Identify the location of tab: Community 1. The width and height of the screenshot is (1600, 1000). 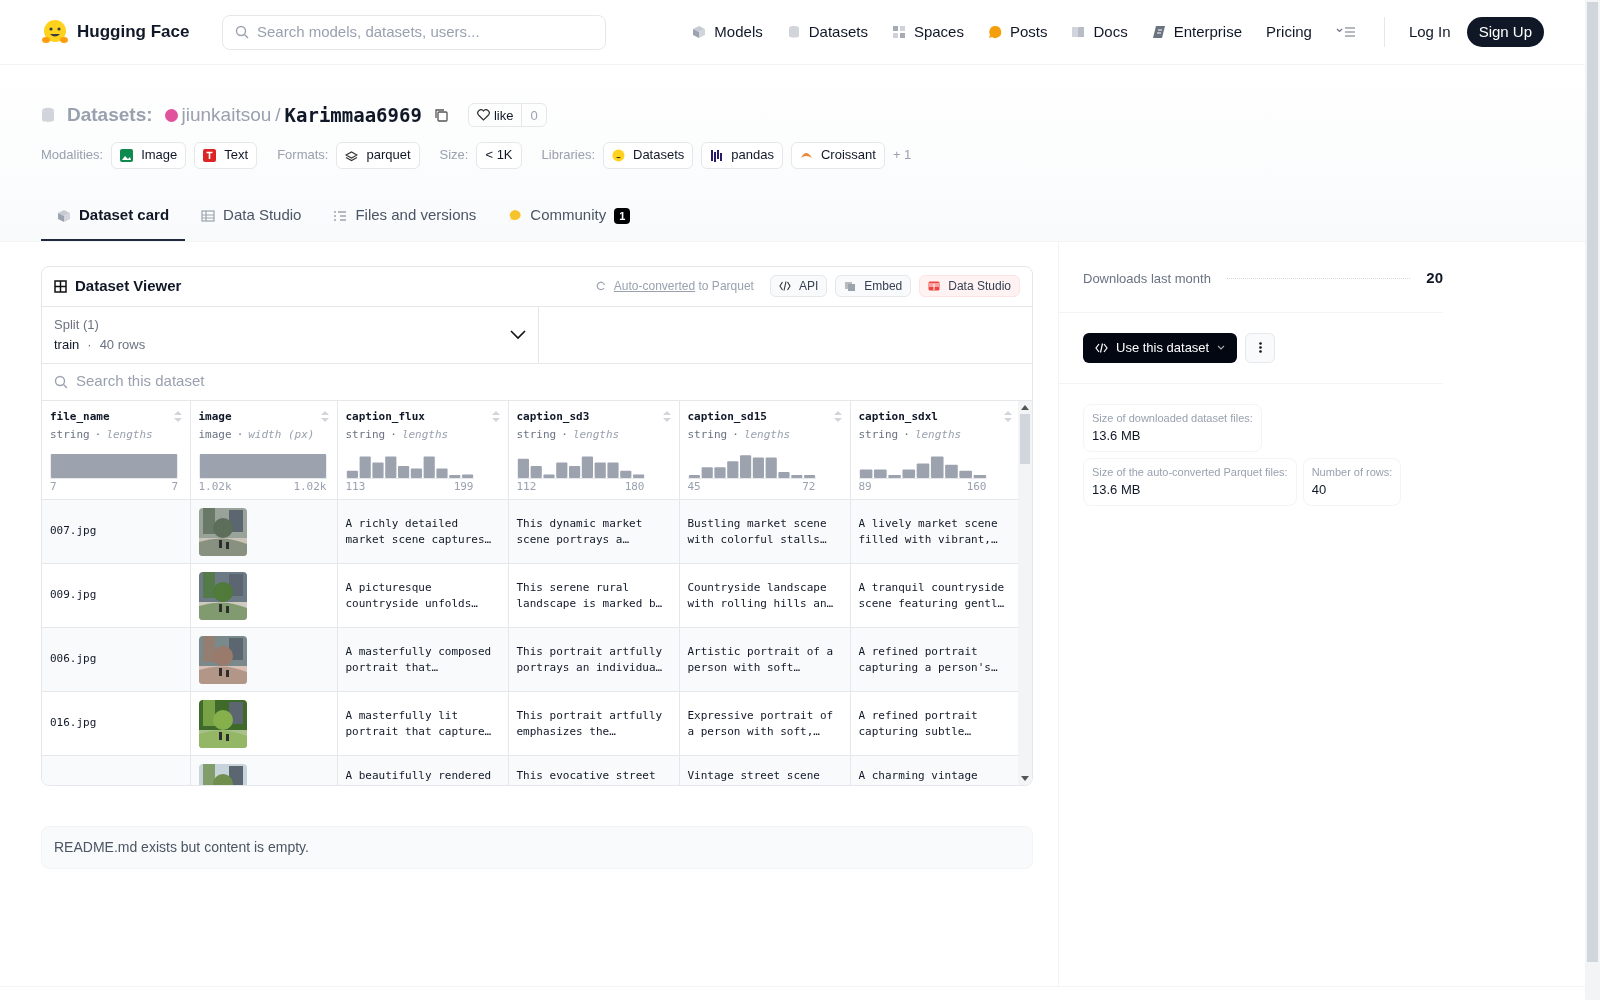
(569, 216).